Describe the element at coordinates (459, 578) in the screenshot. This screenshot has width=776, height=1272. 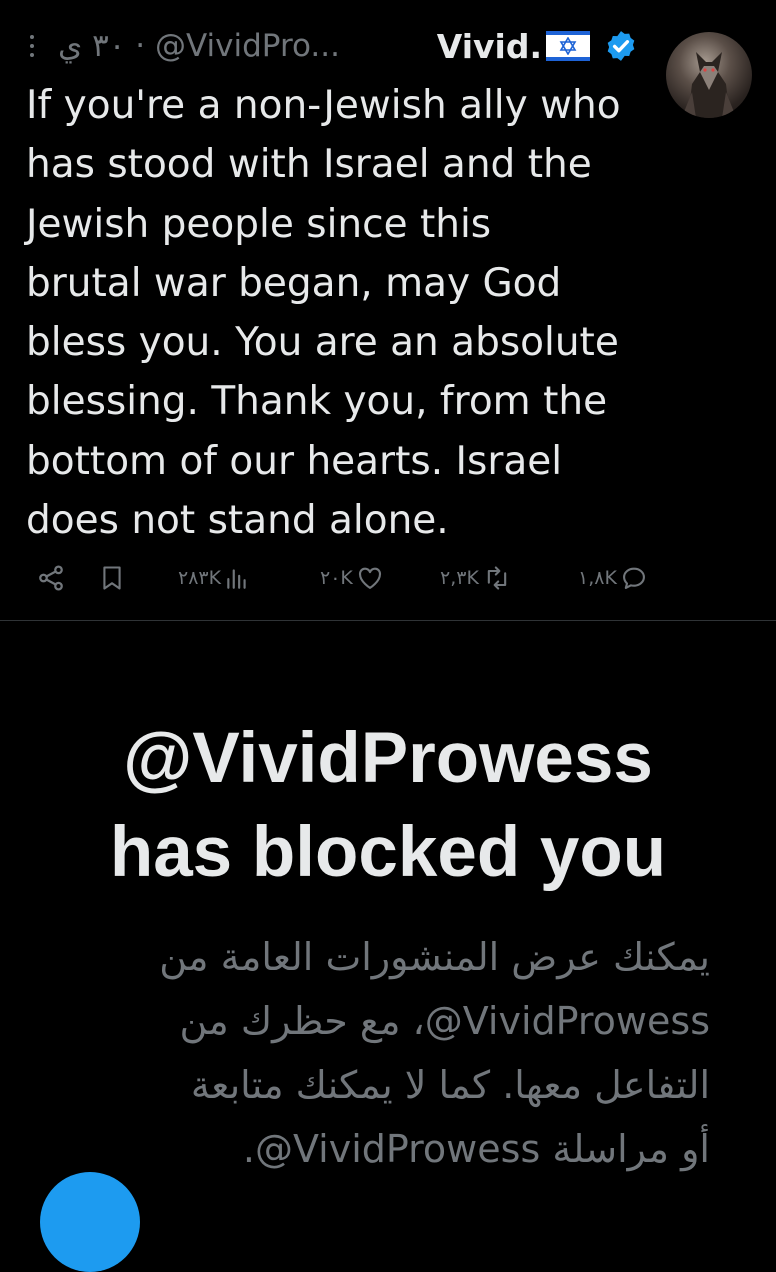
I see `reposts-count: ٢,٣K` at that location.